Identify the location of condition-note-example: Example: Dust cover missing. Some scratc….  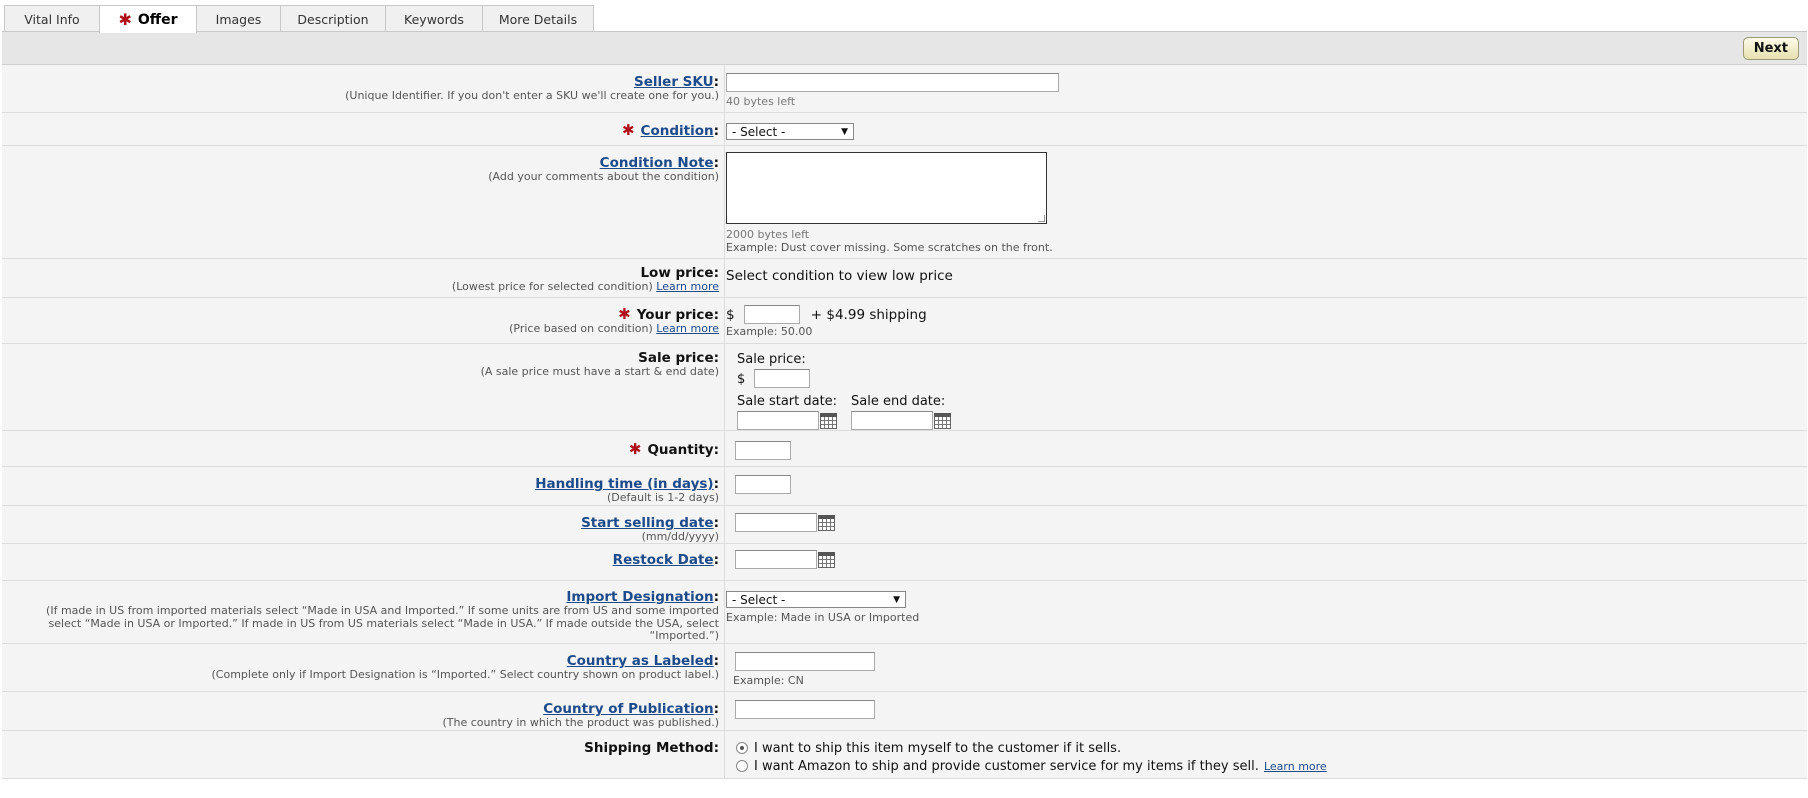
(889, 247).